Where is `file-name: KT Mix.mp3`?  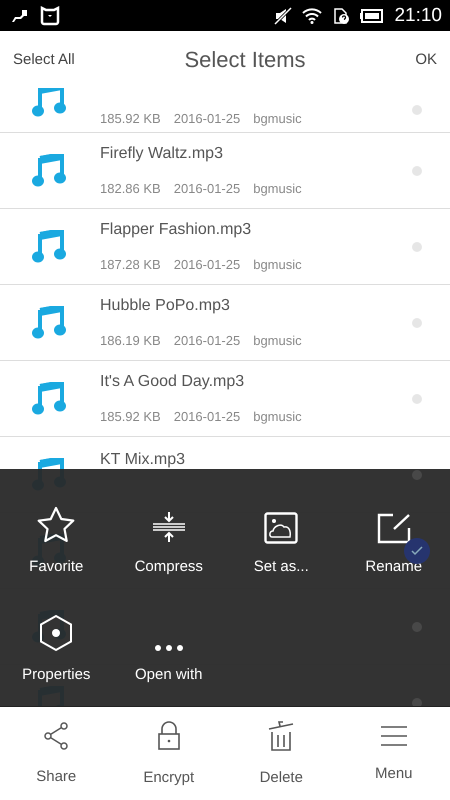 file-name: KT Mix.mp3 is located at coordinates (143, 460).